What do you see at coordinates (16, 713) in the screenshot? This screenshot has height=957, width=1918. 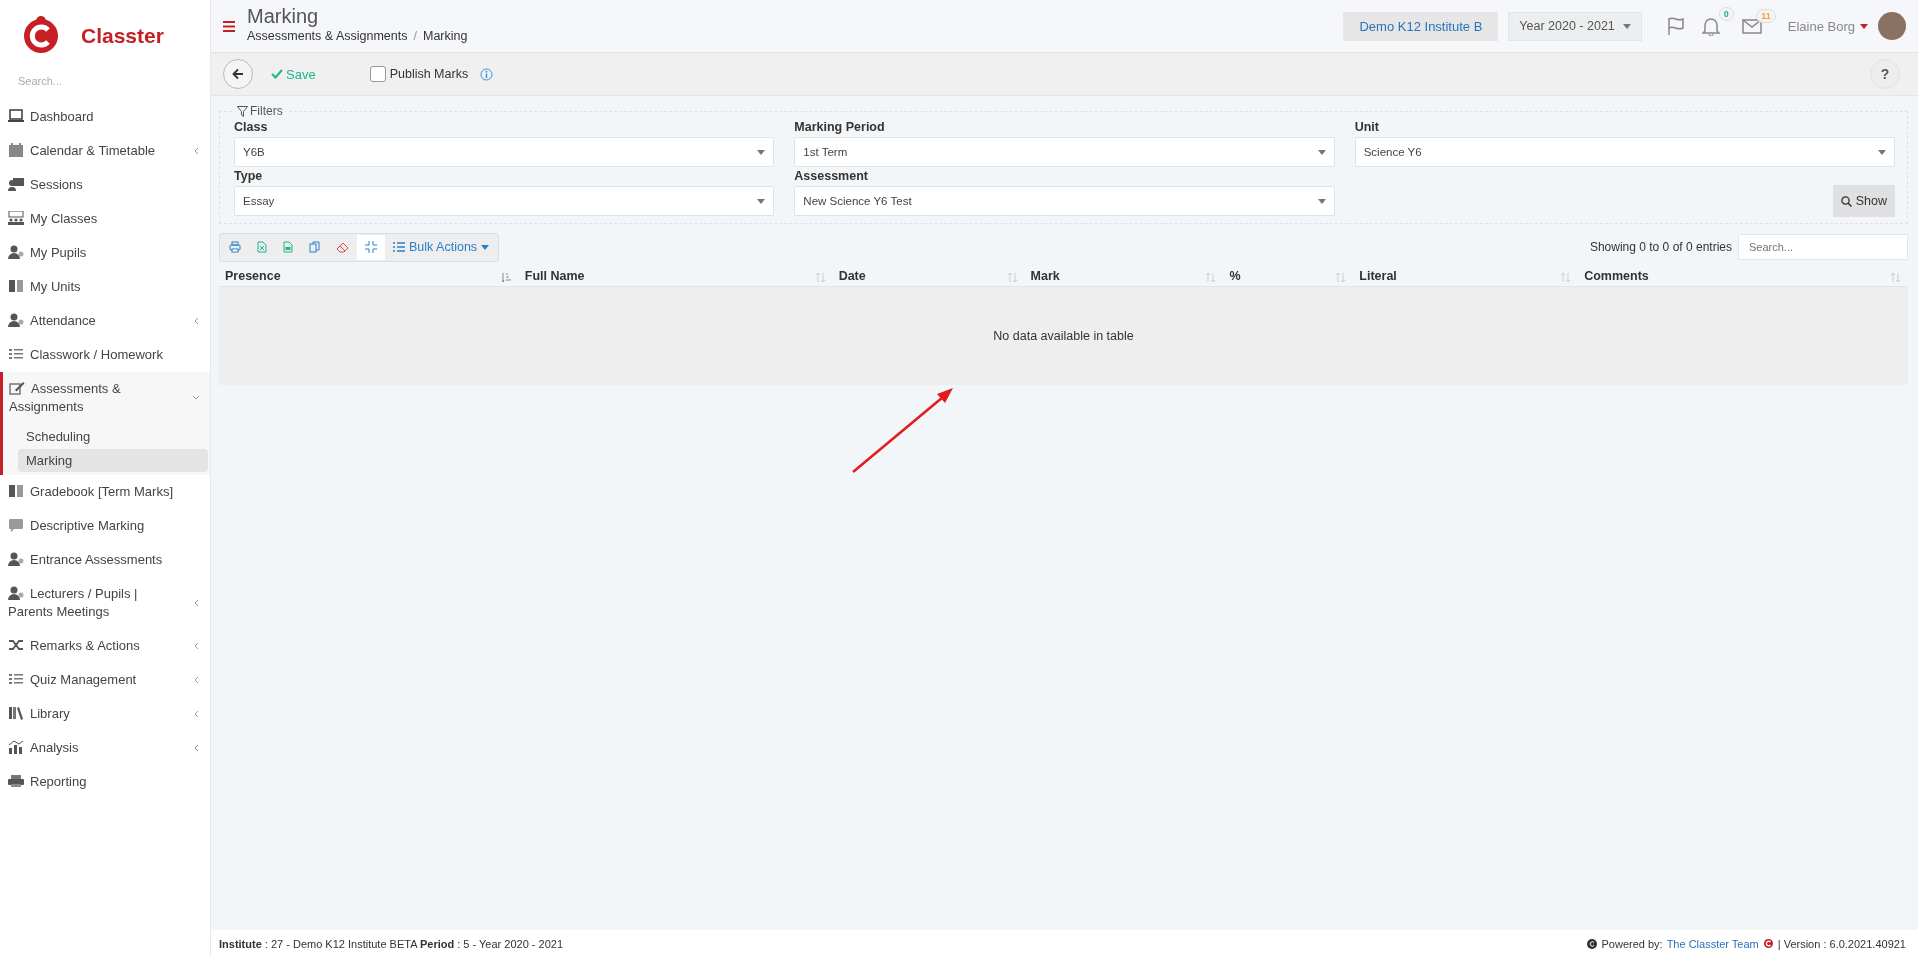 I see `books-icon` at bounding box center [16, 713].